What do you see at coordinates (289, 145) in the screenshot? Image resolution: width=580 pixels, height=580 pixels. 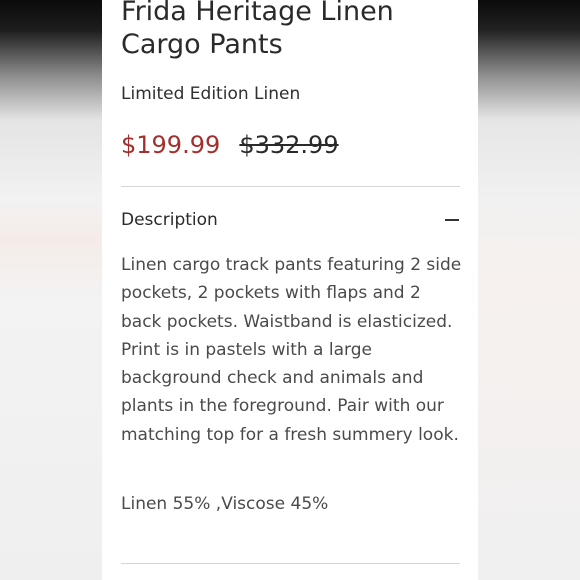 I see `original-price: $332.99` at bounding box center [289, 145].